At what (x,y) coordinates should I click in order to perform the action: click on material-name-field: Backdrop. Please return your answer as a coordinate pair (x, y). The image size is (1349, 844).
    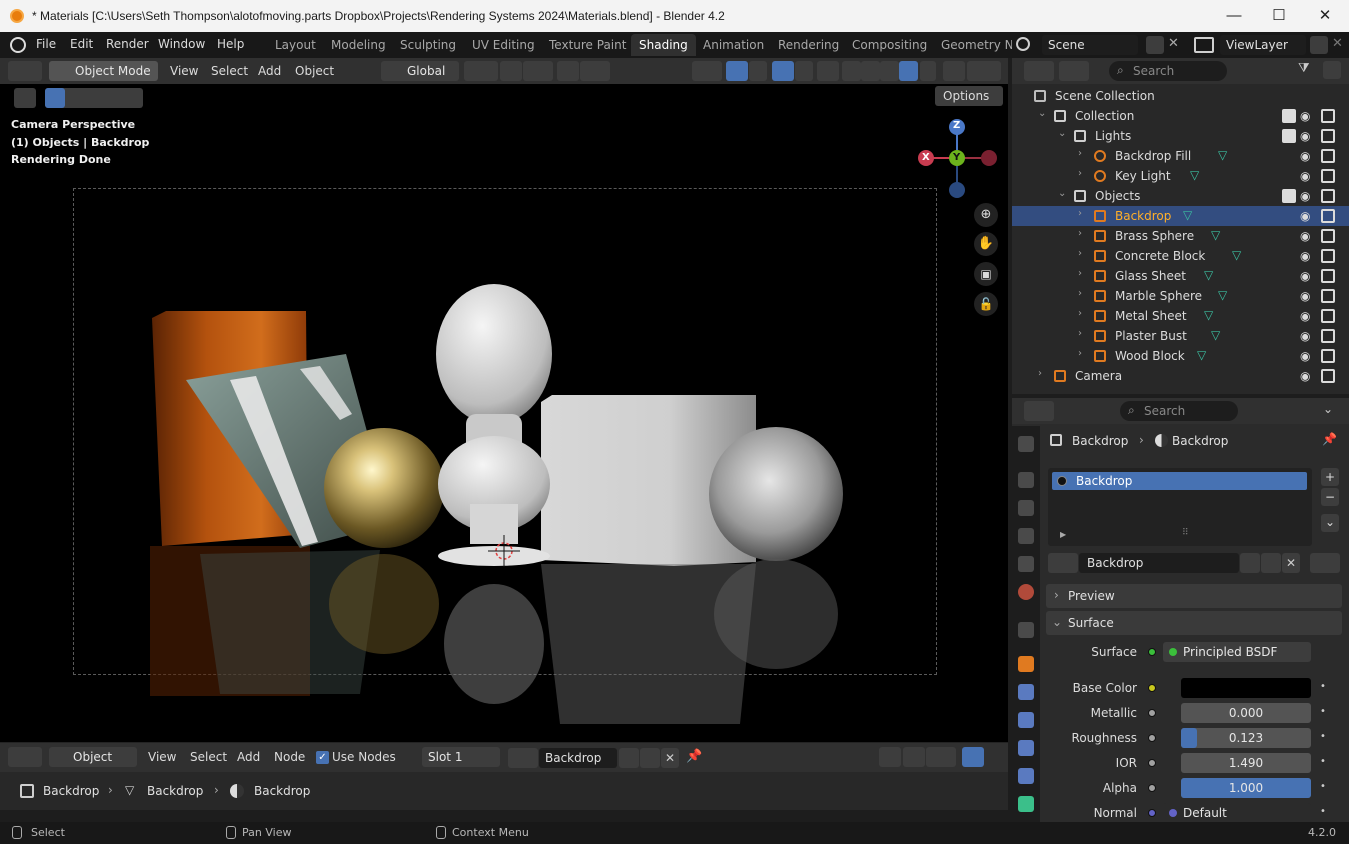
    Looking at the image, I should click on (1159, 563).